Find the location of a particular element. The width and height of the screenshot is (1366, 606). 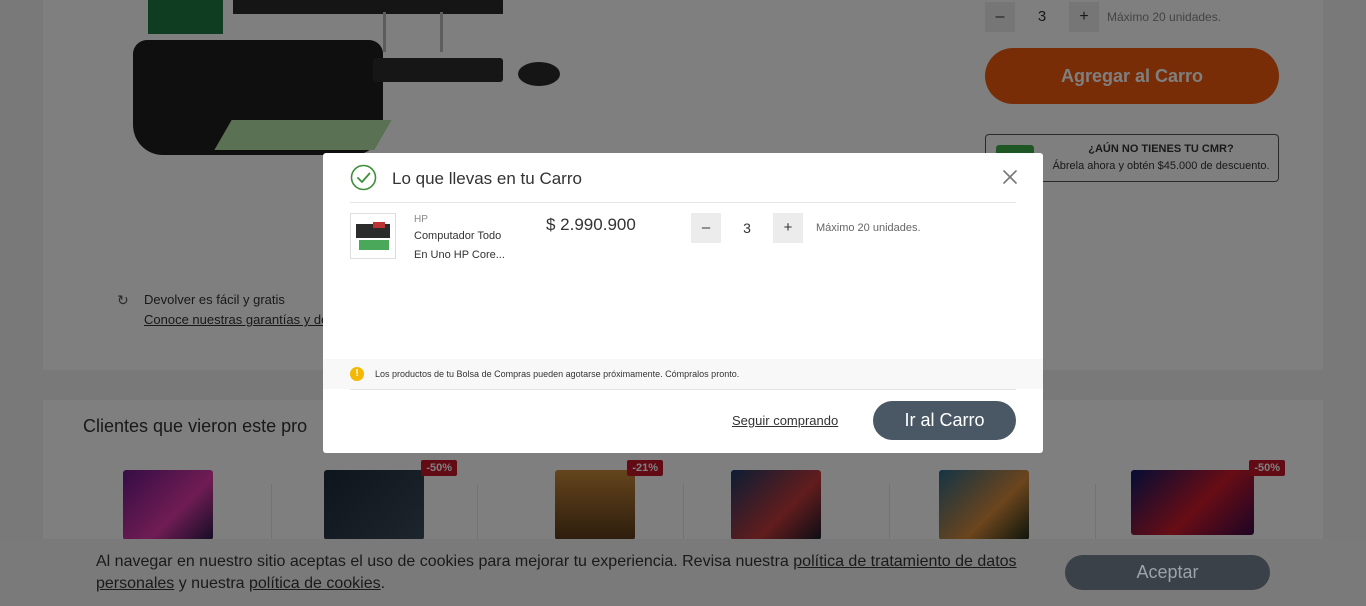

warning-icon: ! is located at coordinates (357, 374).